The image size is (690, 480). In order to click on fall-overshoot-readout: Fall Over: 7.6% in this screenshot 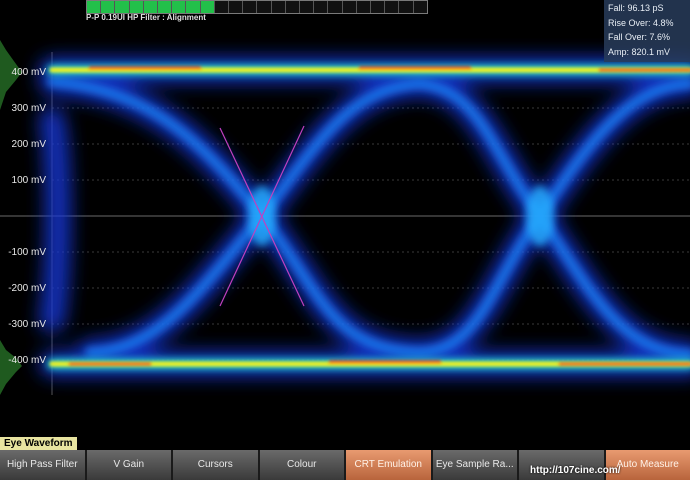, I will do `click(639, 37)`.